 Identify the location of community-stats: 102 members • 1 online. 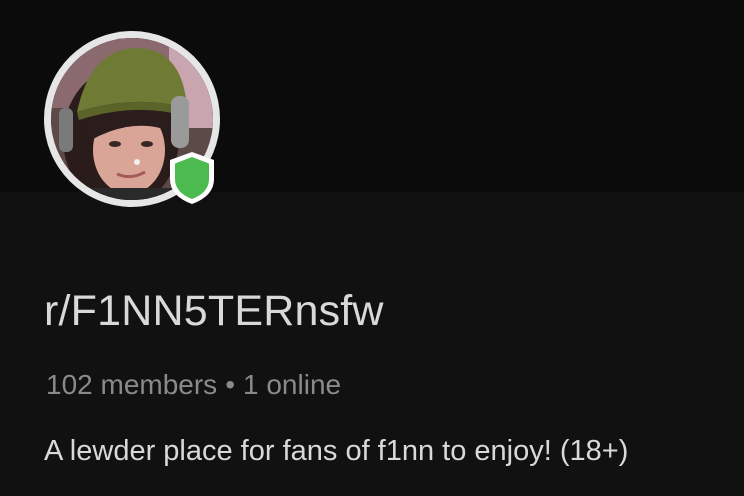
(193, 385).